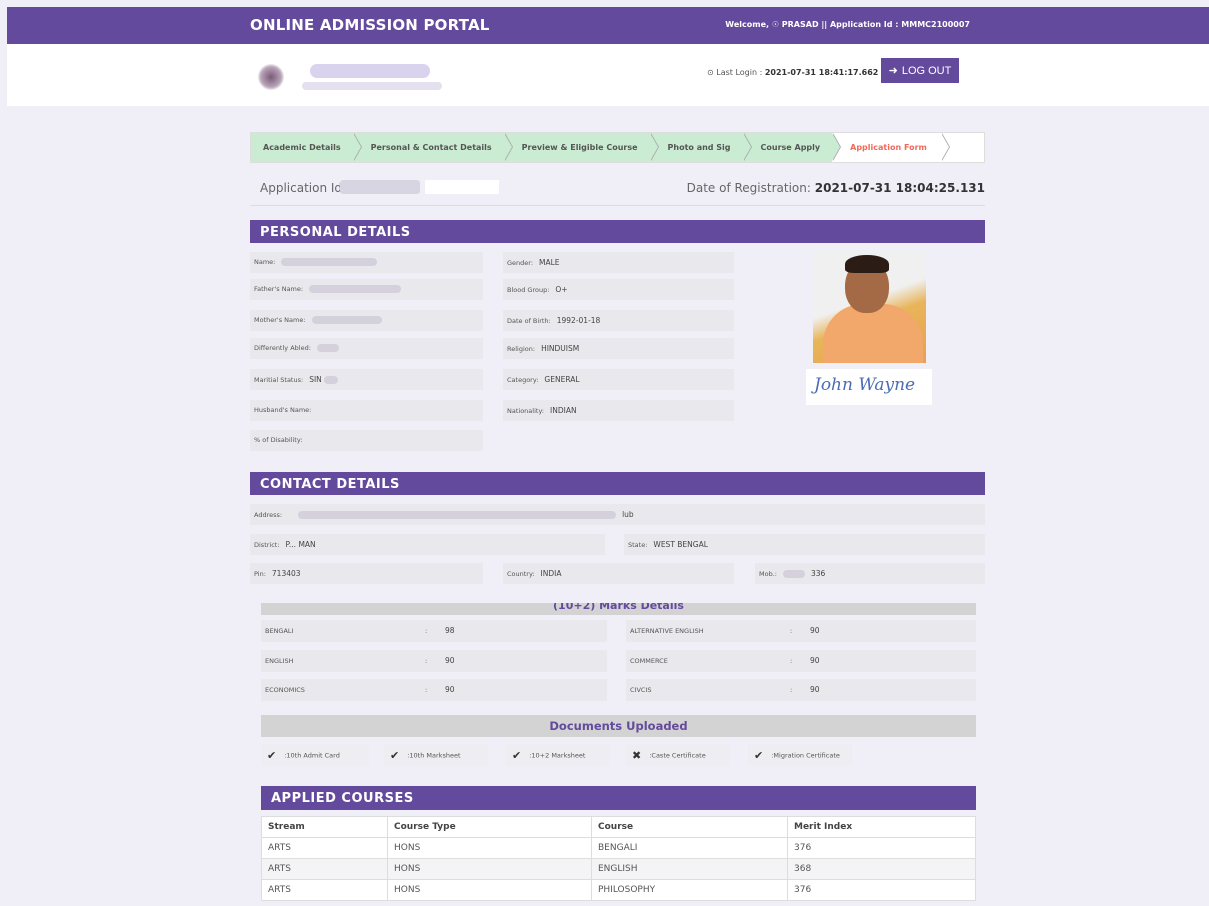 This screenshot has height=906, width=1209. What do you see at coordinates (893, 71) in the screenshot?
I see `logout-icon: ➜` at bounding box center [893, 71].